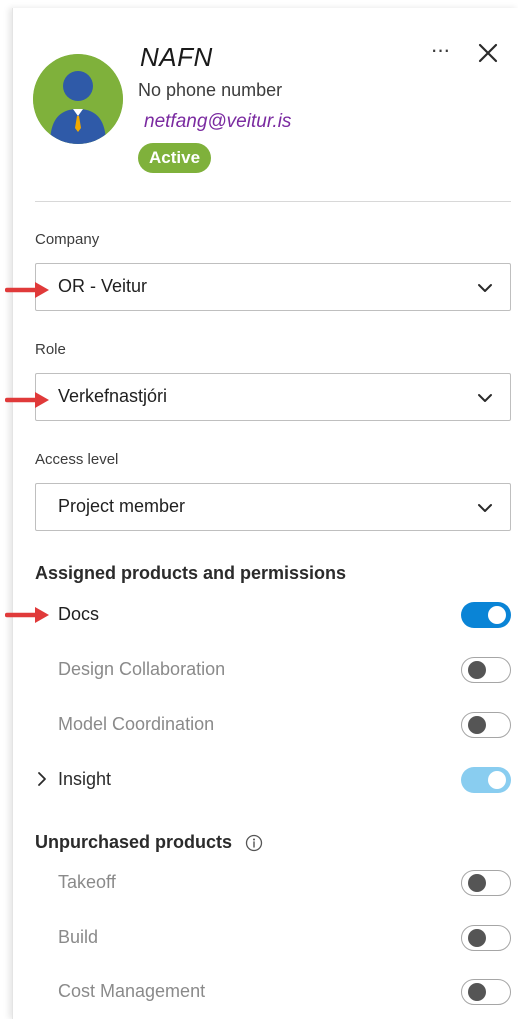 The image size is (518, 1019). Describe the element at coordinates (134, 842) in the screenshot. I see `unpurchased-title-text: Unpurchased products` at that location.